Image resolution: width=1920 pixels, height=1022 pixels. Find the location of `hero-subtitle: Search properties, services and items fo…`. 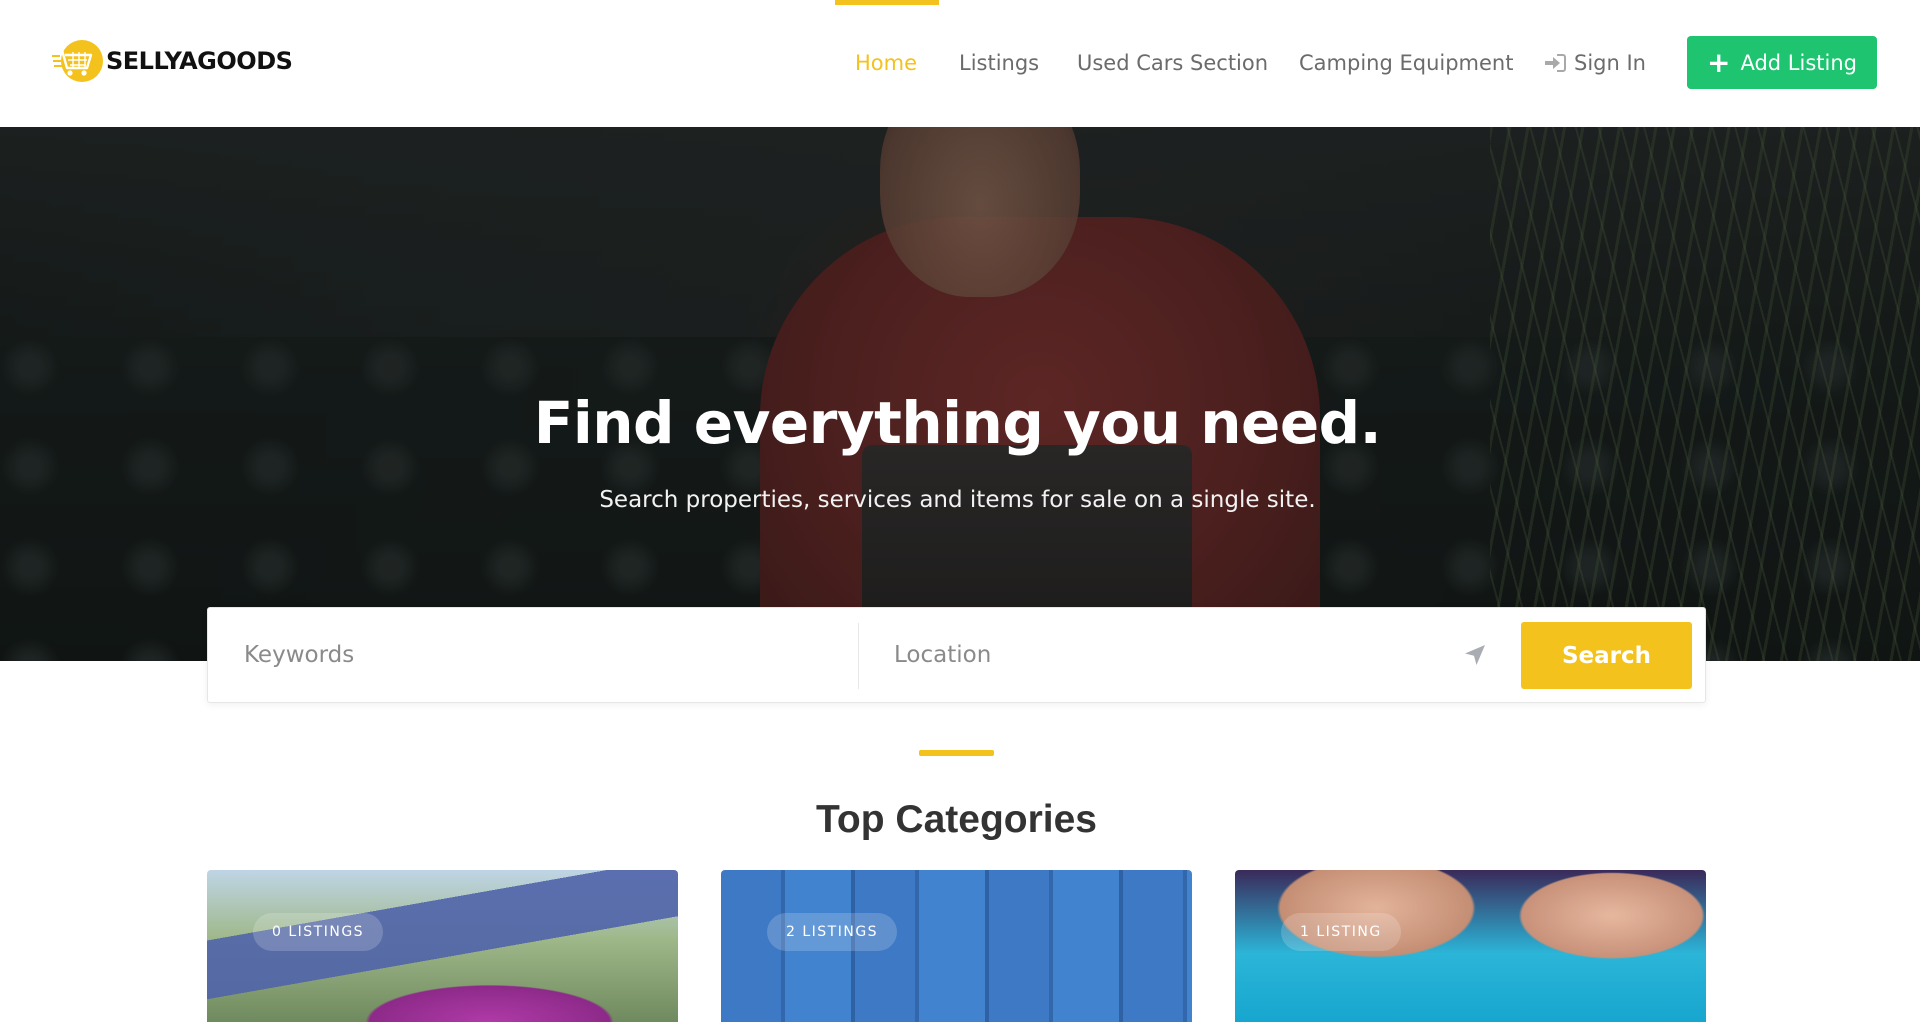

hero-subtitle: Search properties, services and items fo… is located at coordinates (957, 500).